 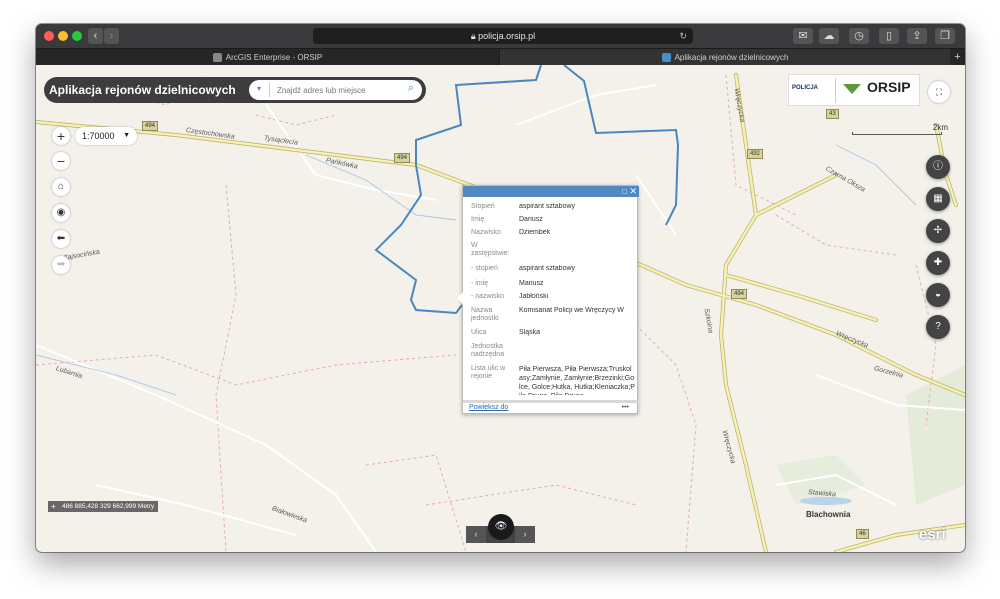 I want to click on coordinates-value: 486 885,428 329 662,999 Metry, so click(x=108, y=506).